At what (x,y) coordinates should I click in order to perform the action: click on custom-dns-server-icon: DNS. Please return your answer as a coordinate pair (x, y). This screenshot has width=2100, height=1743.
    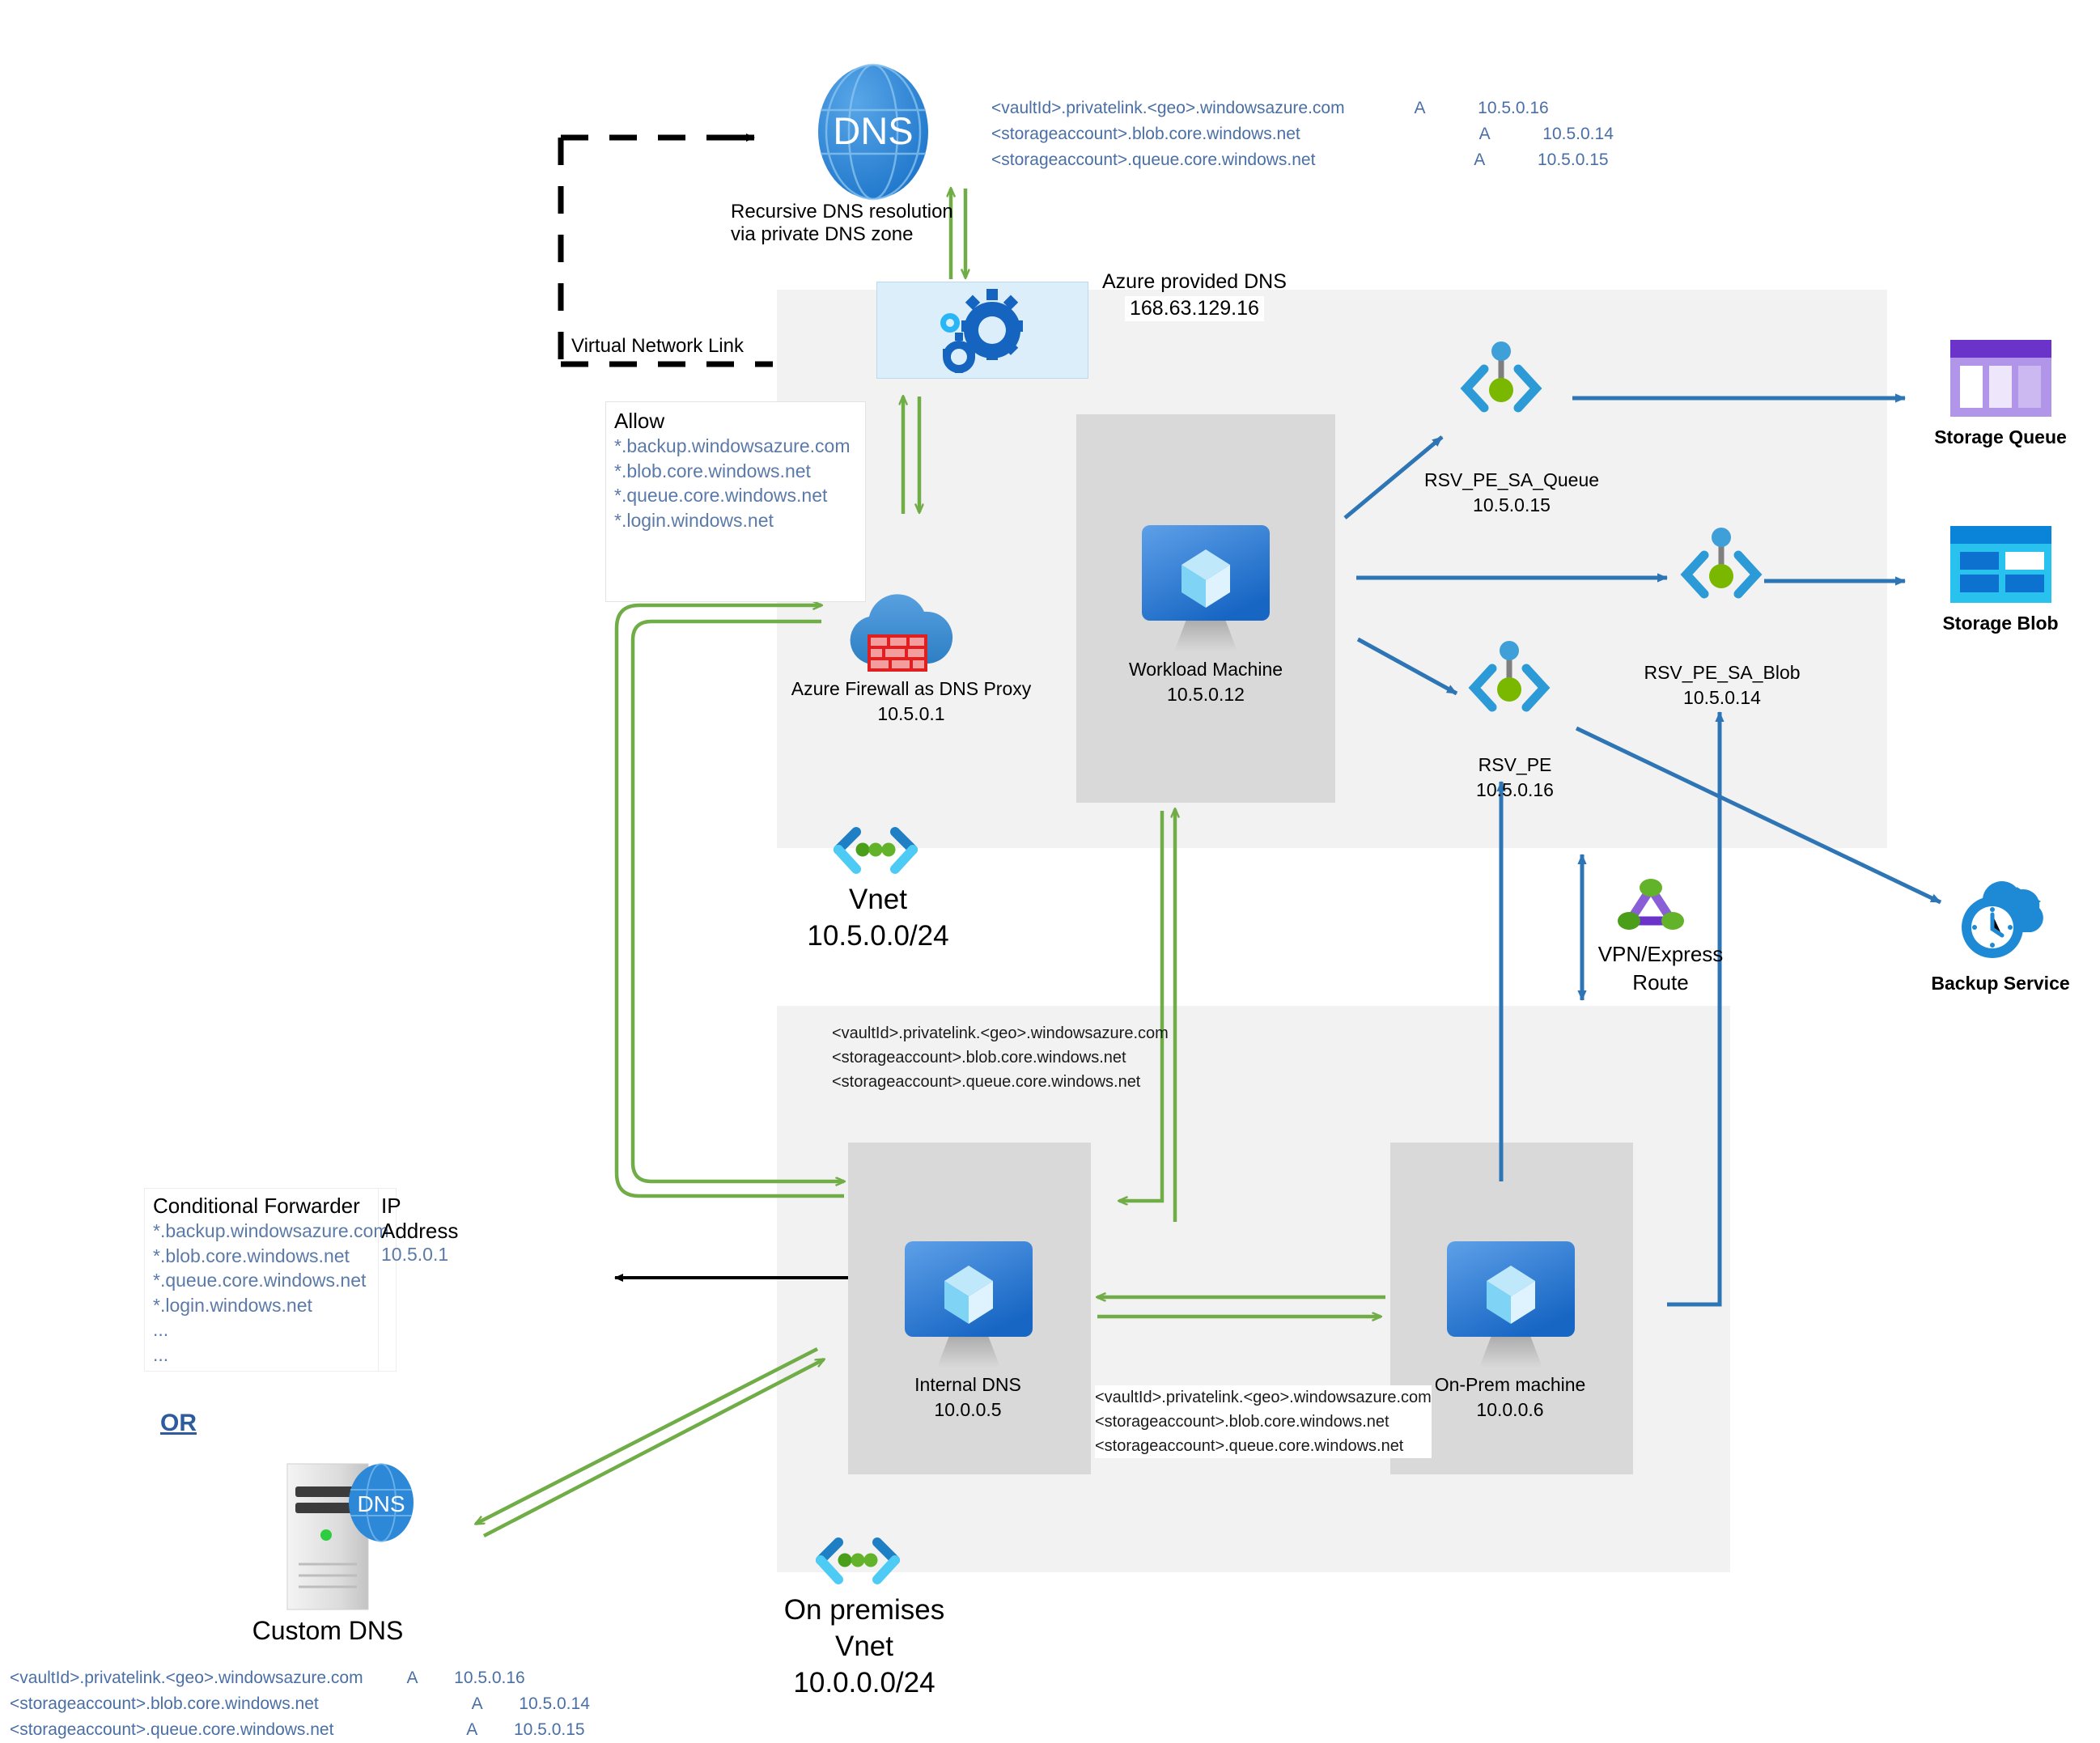
    Looking at the image, I should click on (350, 1539).